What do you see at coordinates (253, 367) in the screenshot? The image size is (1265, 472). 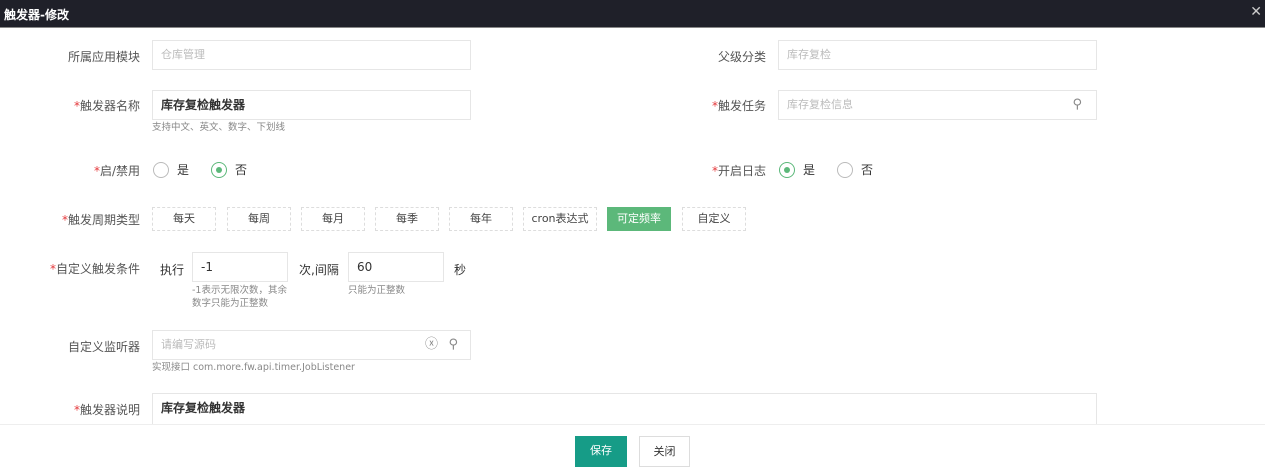 I see `listener-hint: 实现接口 com.more.fw.api.timer.JobListener` at bounding box center [253, 367].